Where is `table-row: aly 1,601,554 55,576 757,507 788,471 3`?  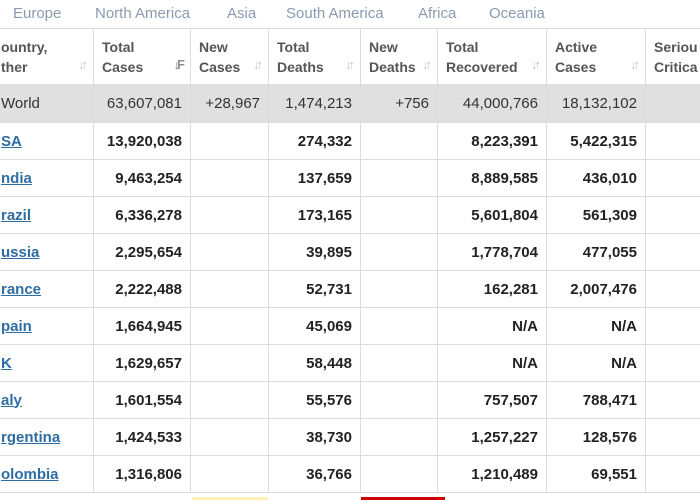 table-row: aly 1,601,554 55,576 757,507 788,471 3 is located at coordinates (350, 400).